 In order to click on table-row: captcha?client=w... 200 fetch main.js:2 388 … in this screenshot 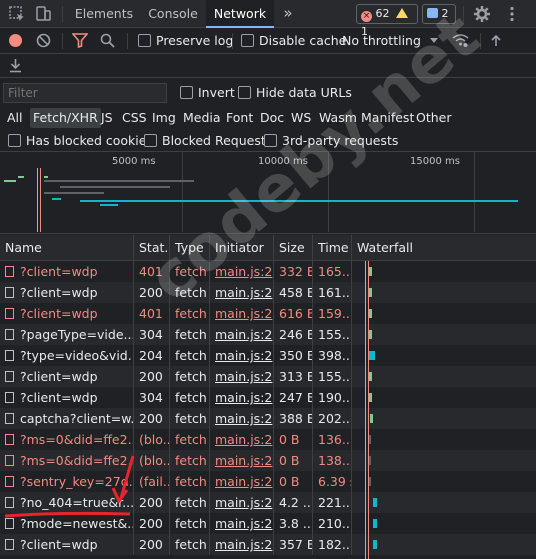, I will do `click(268, 418)`.